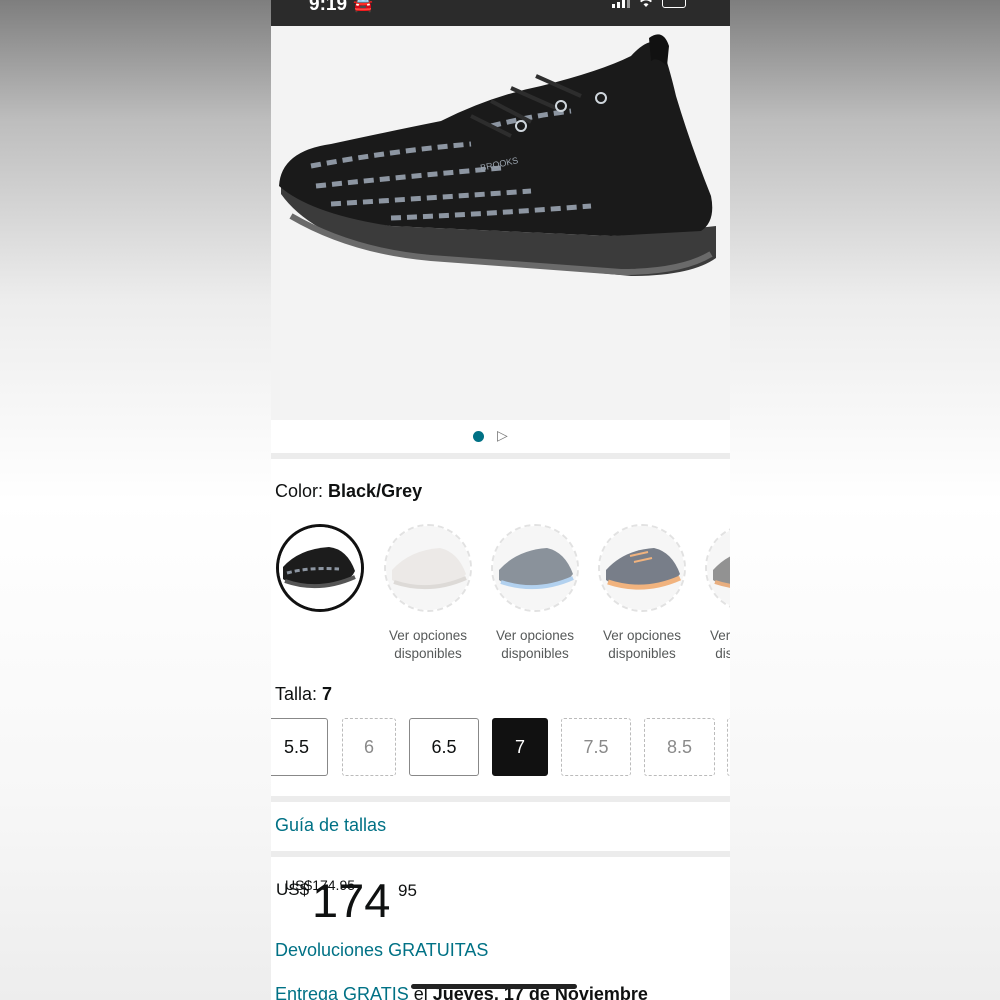 This screenshot has width=1000, height=1000. I want to click on size-option-more, so click(728, 747).